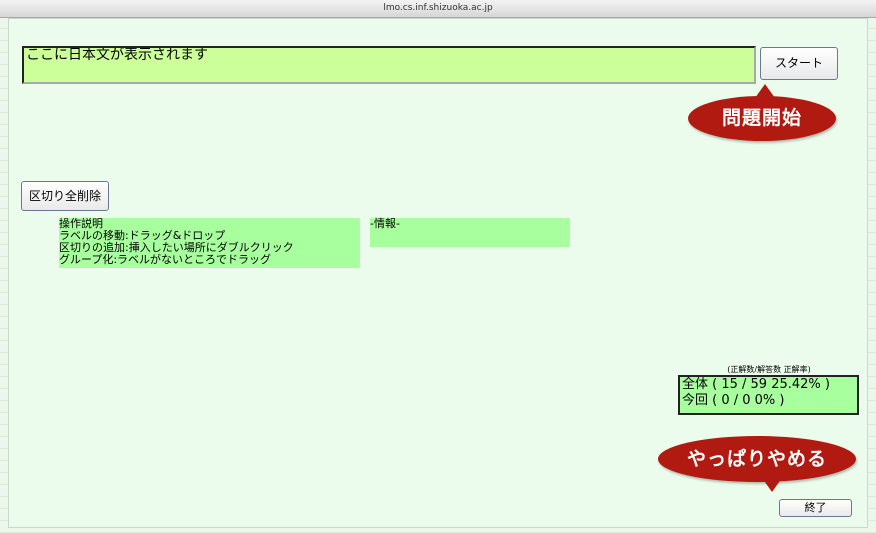  Describe the element at coordinates (765, 91) in the screenshot. I see `start-callout-tail` at that location.